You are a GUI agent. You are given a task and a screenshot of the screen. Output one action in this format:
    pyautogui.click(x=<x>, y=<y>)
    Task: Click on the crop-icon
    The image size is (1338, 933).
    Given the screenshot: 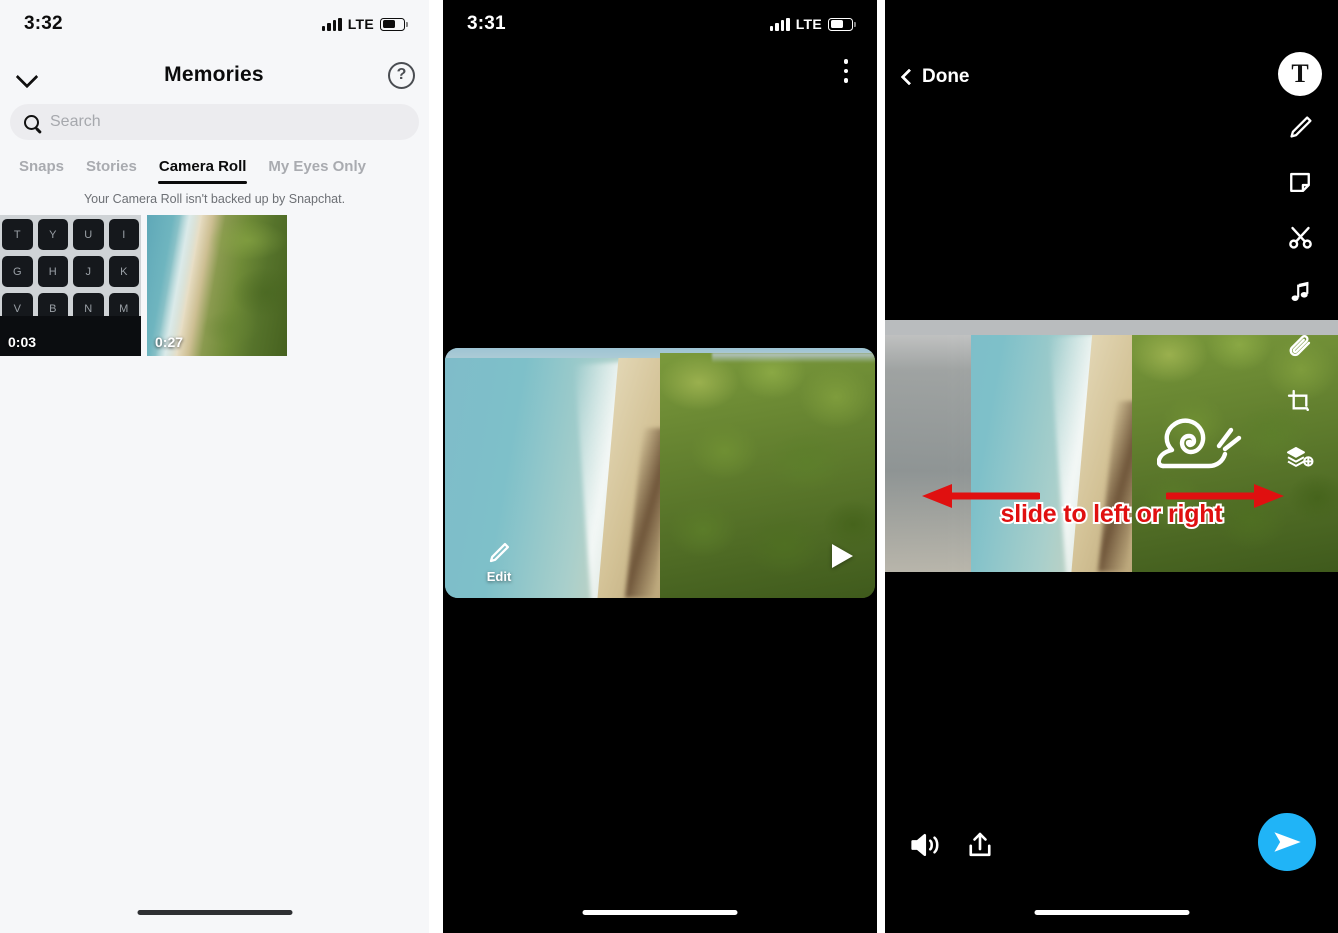 What is the action you would take?
    pyautogui.click(x=1300, y=402)
    